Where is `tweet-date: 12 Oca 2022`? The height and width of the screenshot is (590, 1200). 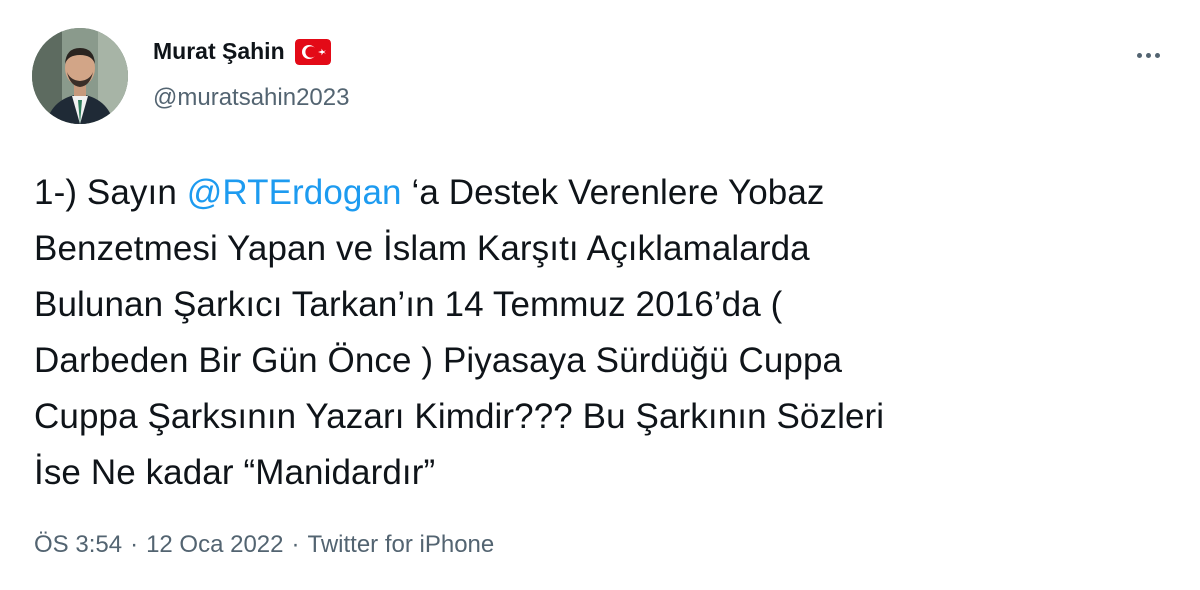
tweet-date: 12 Oca 2022 is located at coordinates (214, 545).